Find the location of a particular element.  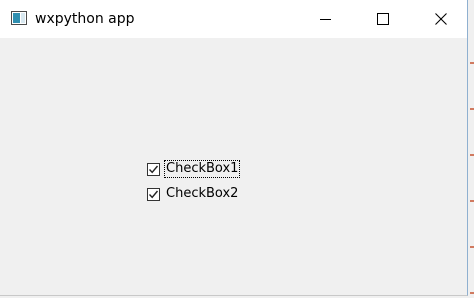

checkbox-2-box is located at coordinates (153, 194).